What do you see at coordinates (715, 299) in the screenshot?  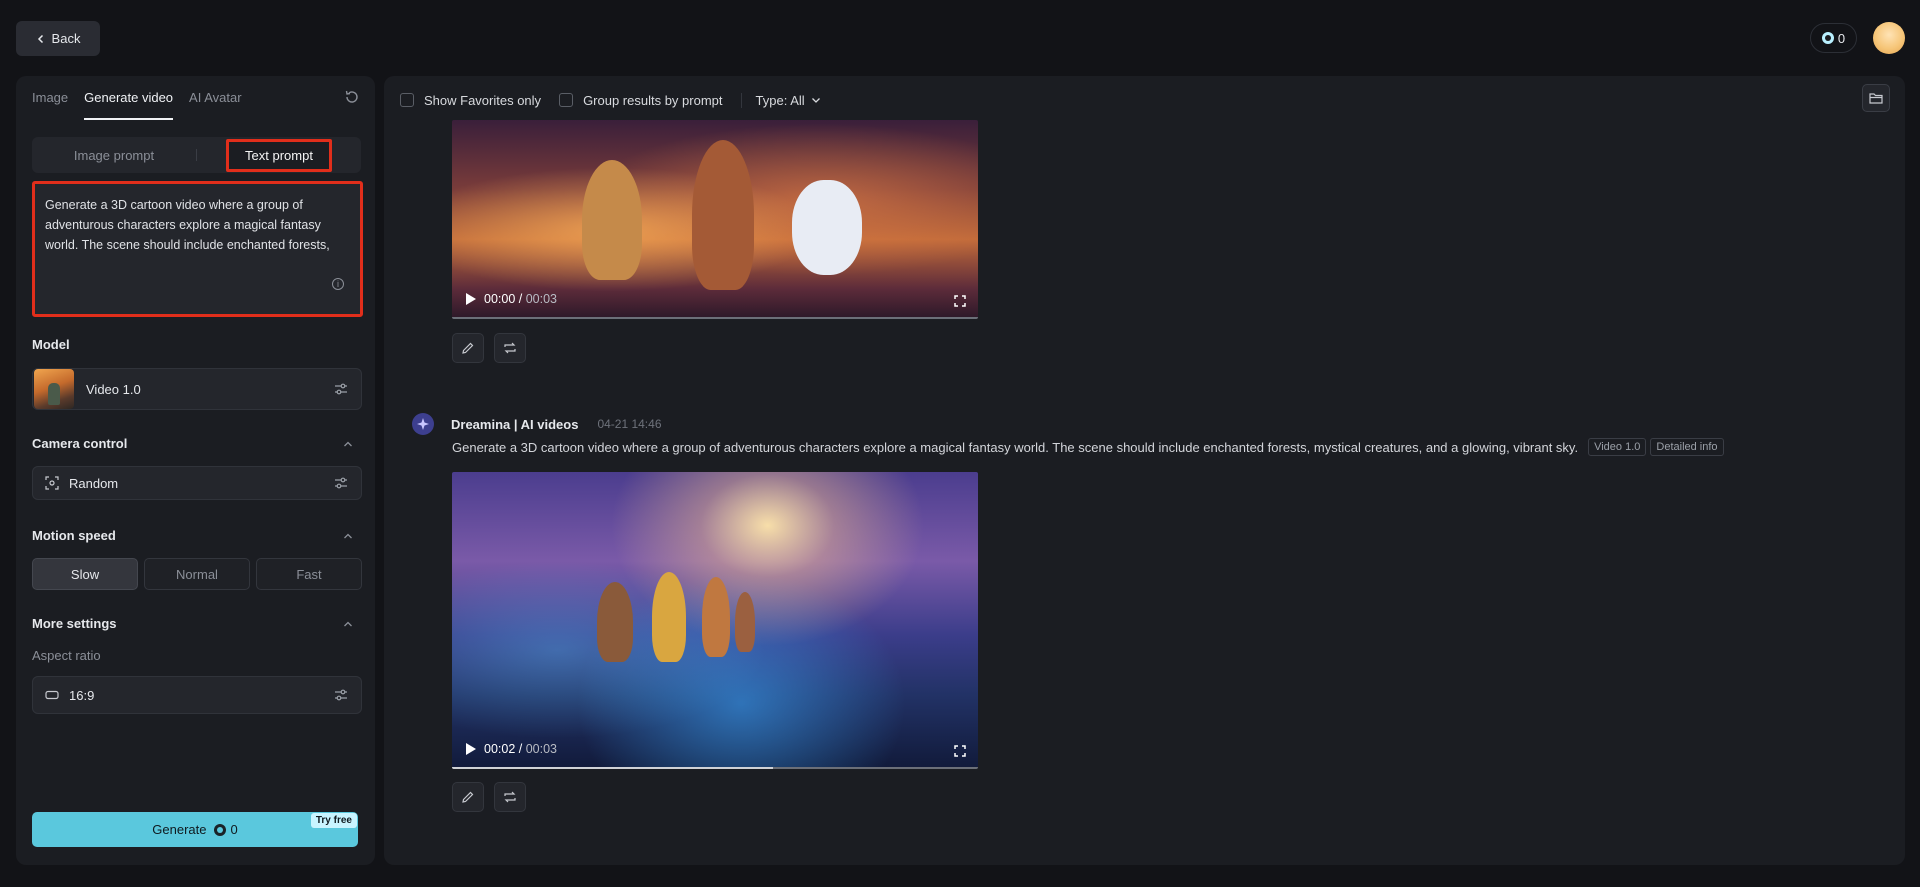 I see `video-controls: 00:00 / 00:03` at bounding box center [715, 299].